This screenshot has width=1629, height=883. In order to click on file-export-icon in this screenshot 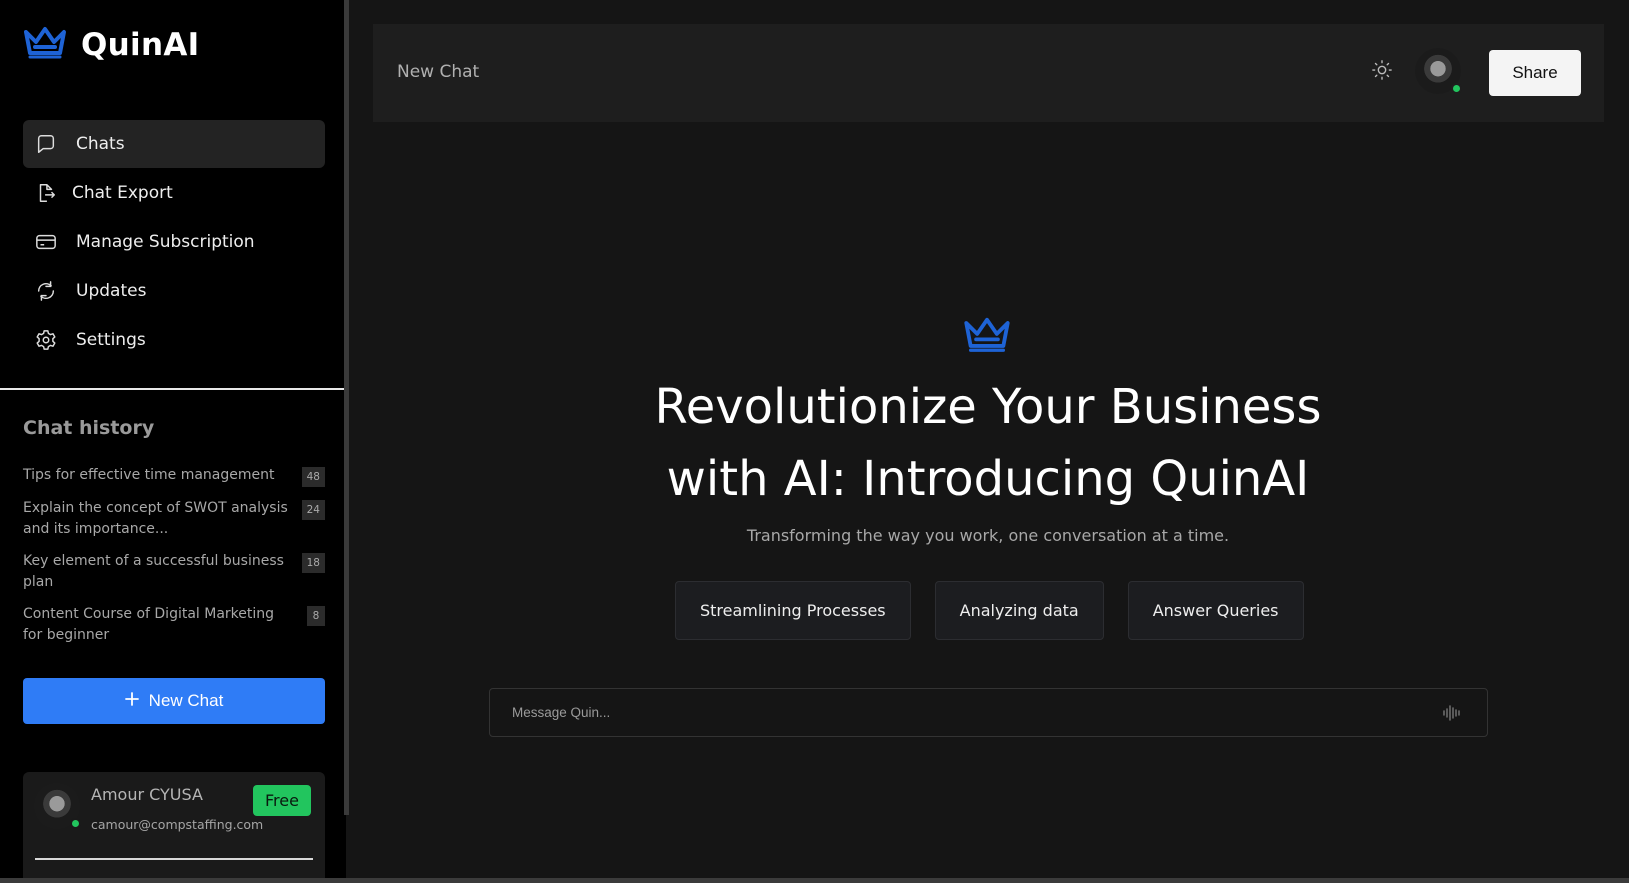, I will do `click(46, 193)`.